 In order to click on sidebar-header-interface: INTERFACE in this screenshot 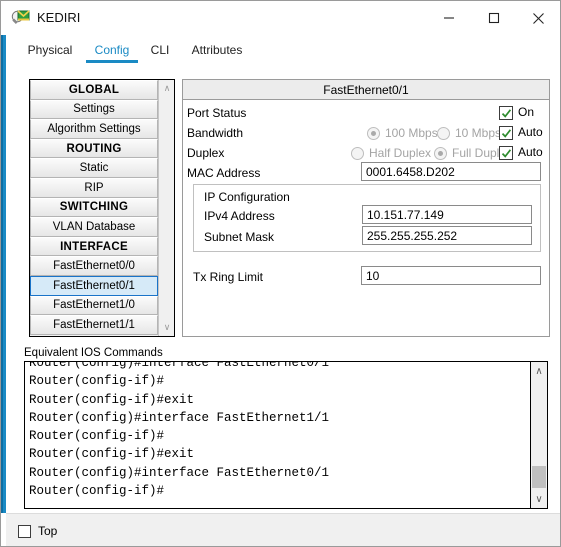, I will do `click(94, 246)`.